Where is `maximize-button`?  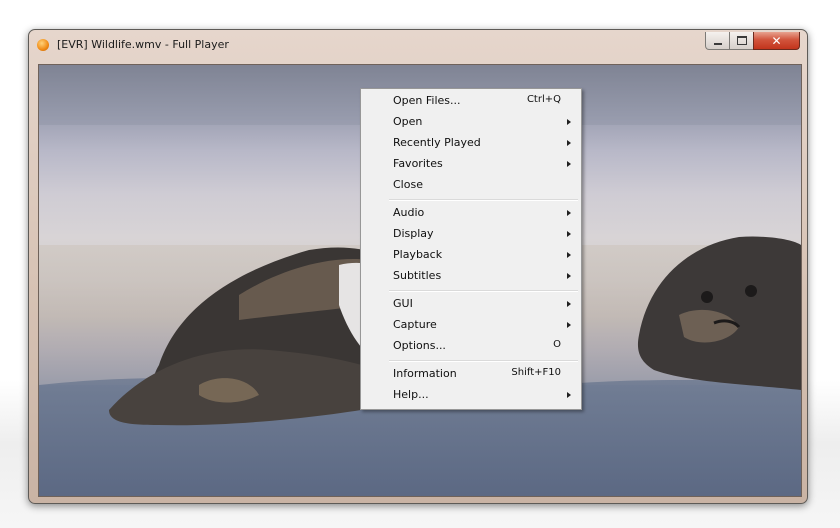
maximize-button is located at coordinates (741, 41).